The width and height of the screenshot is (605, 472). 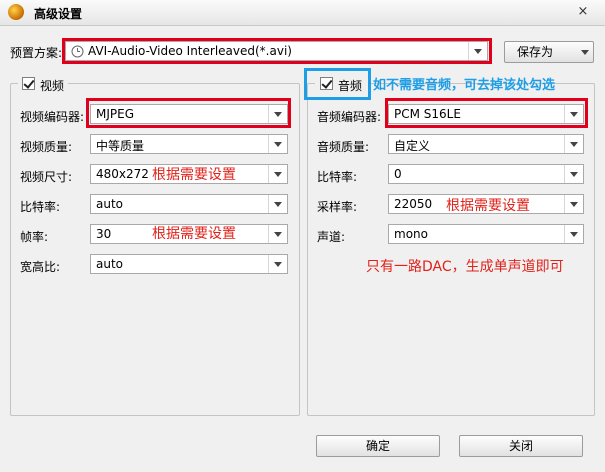 What do you see at coordinates (486, 114) in the screenshot?
I see `audio-codec-select: PCM S16LE` at bounding box center [486, 114].